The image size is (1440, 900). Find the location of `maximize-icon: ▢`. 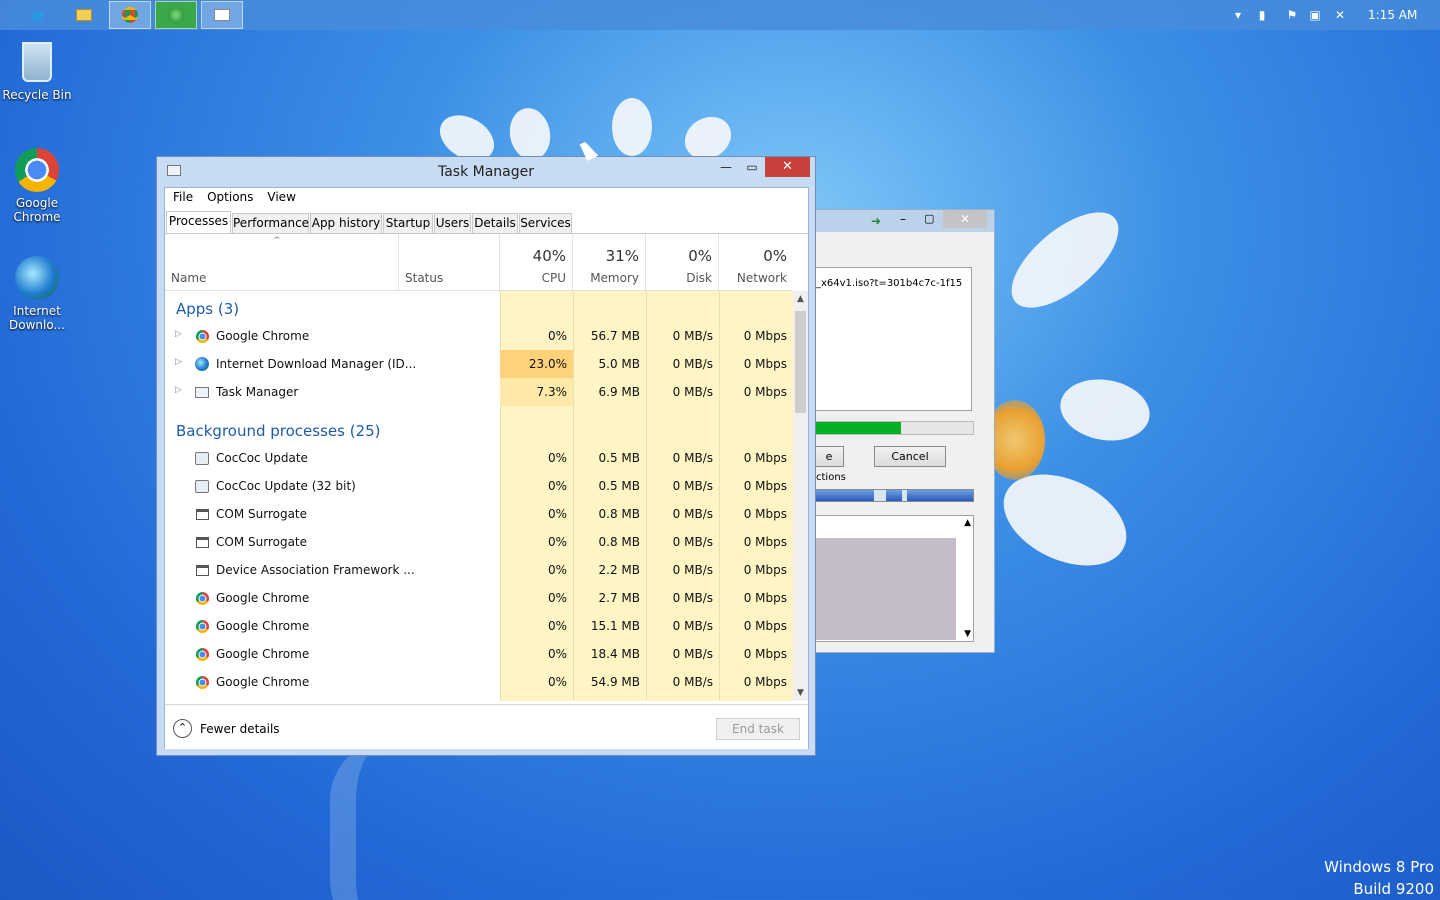

maximize-icon: ▢ is located at coordinates (929, 218).